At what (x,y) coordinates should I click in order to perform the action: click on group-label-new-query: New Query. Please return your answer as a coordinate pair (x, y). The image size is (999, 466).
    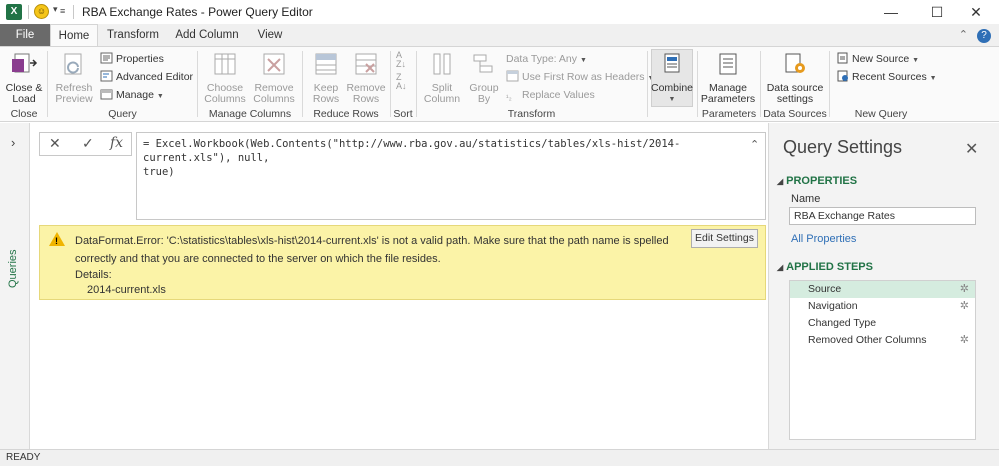
    Looking at the image, I should click on (881, 114).